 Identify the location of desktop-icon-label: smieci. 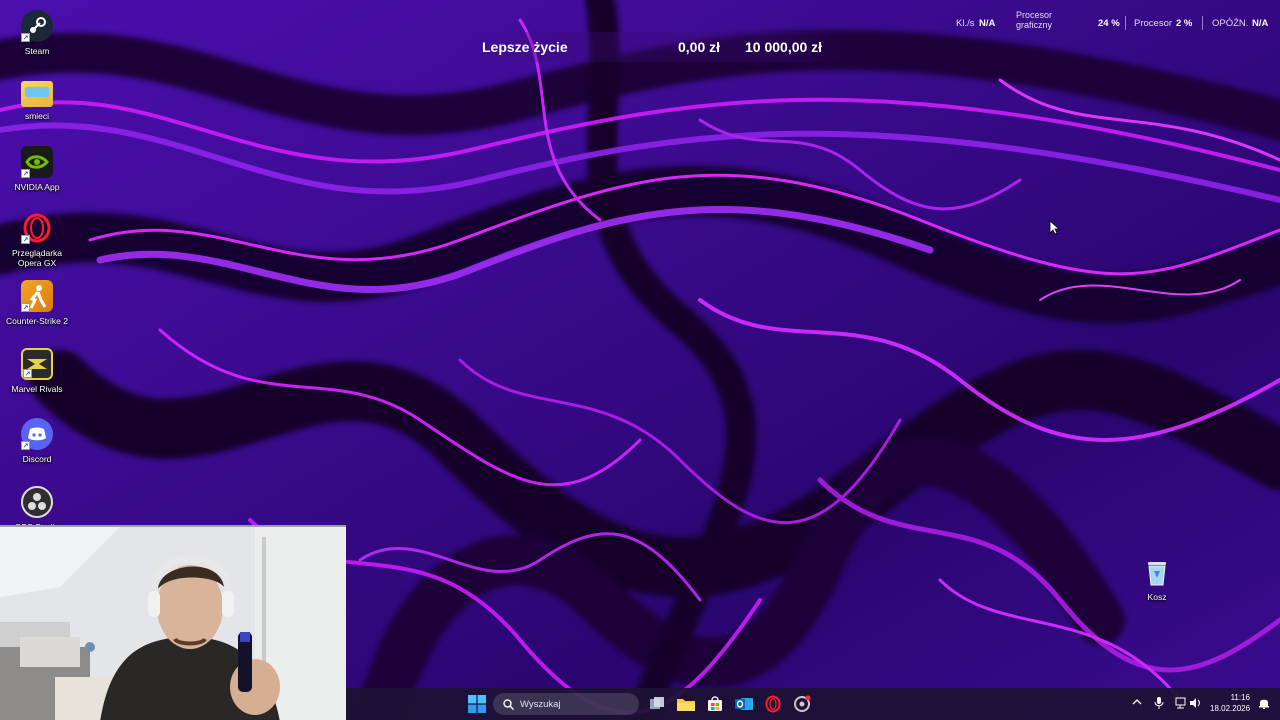
(37, 116).